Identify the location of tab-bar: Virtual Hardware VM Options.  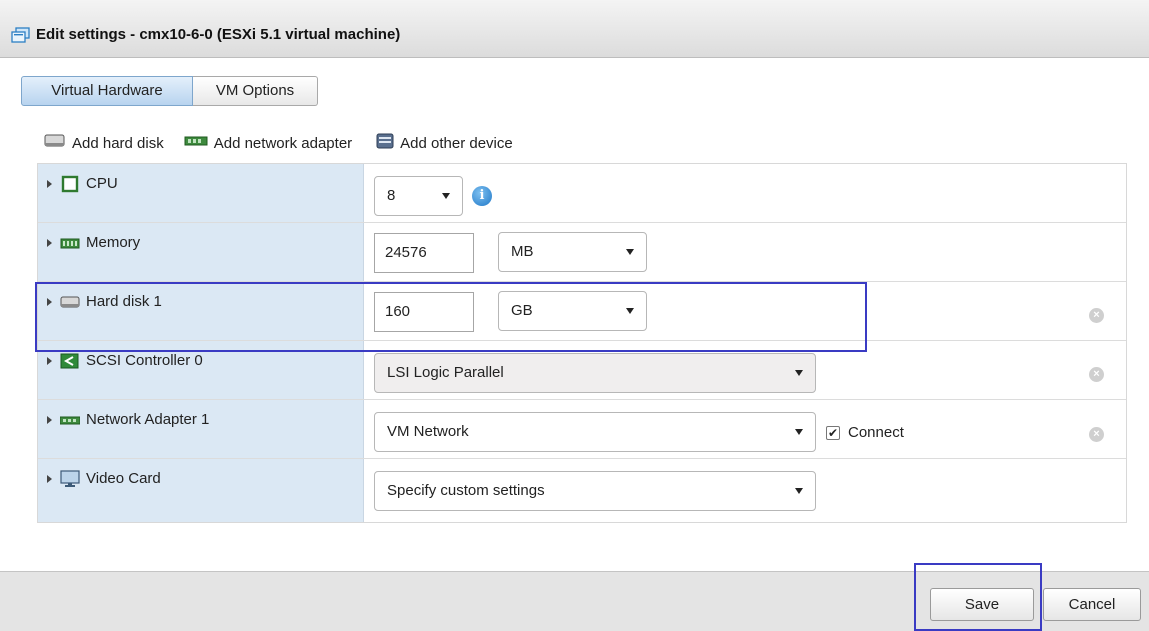
(169, 91).